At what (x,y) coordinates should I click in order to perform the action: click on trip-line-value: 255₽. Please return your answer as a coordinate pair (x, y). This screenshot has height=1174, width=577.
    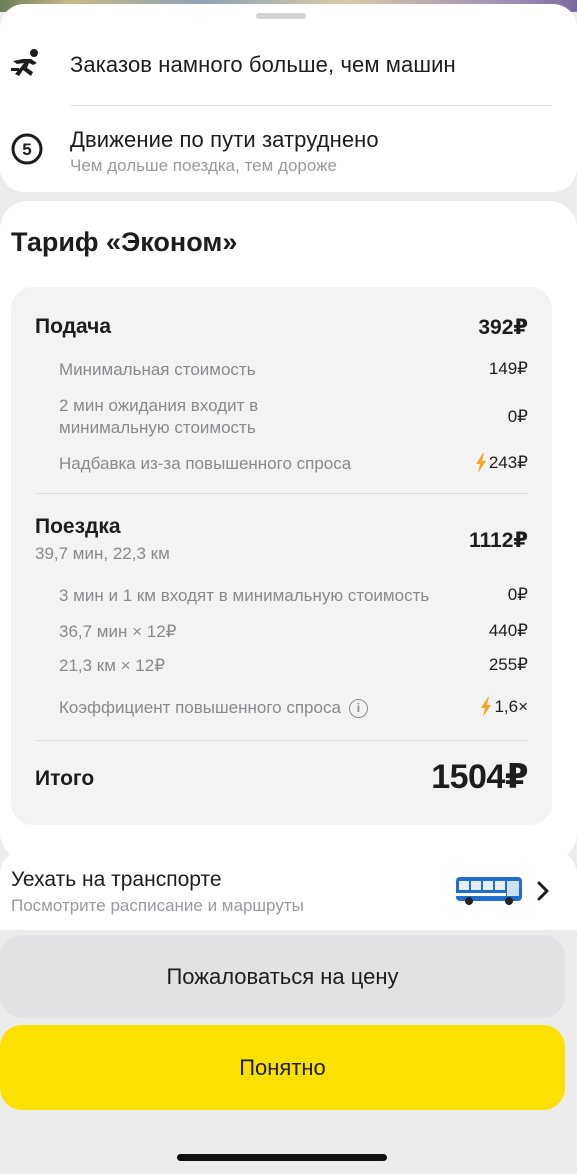
    Looking at the image, I should click on (508, 665).